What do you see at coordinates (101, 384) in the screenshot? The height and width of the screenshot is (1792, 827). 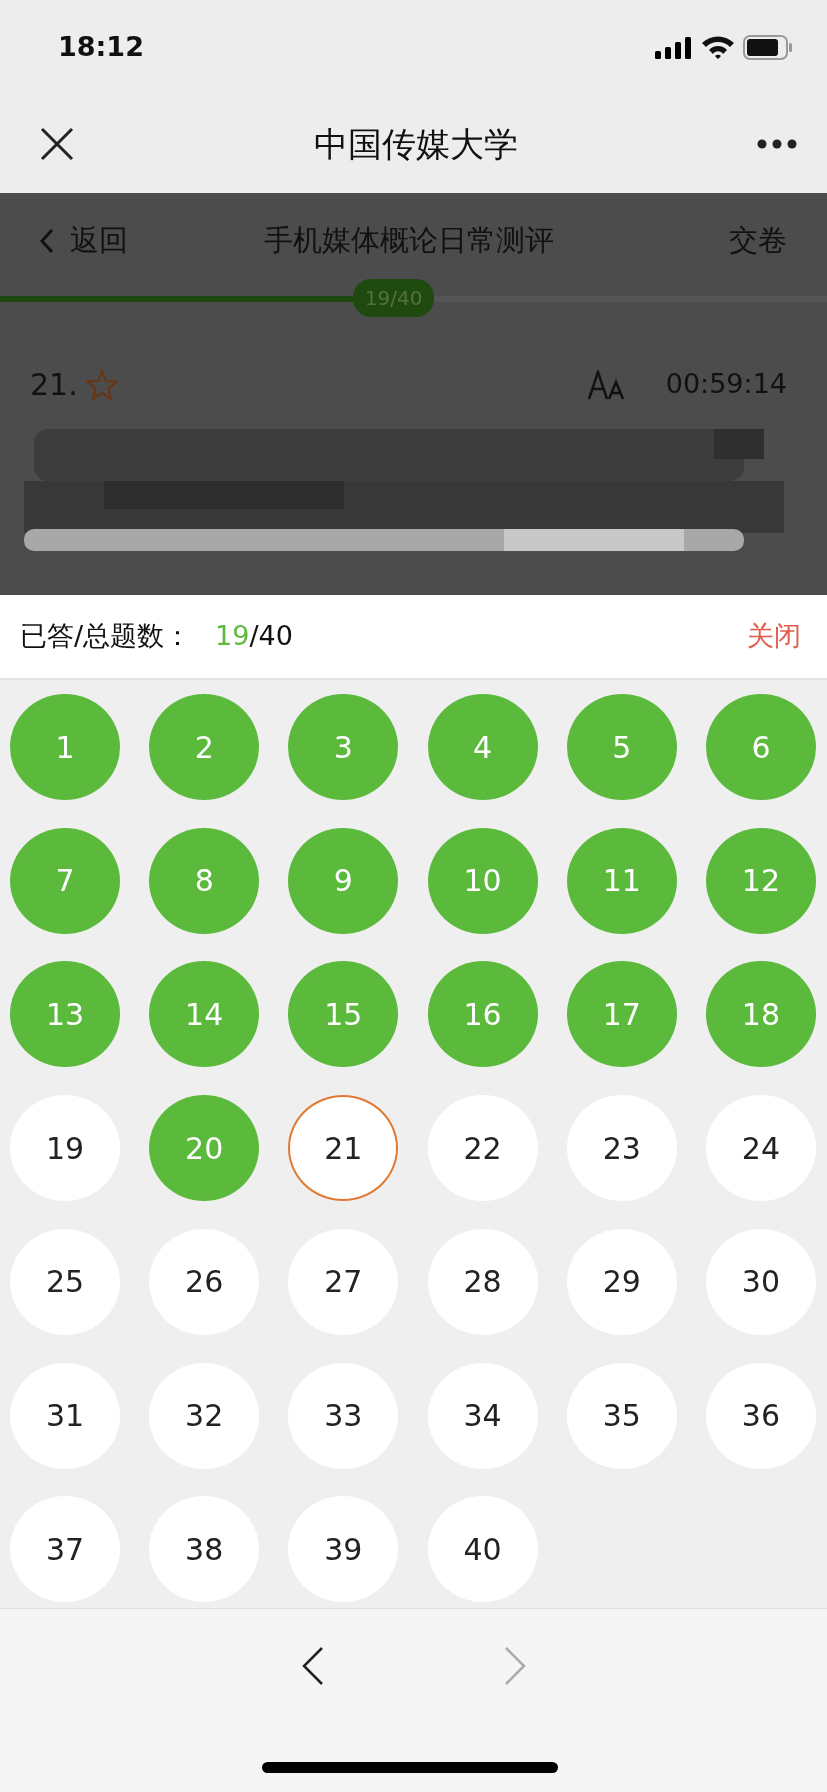 I see `star-icon` at bounding box center [101, 384].